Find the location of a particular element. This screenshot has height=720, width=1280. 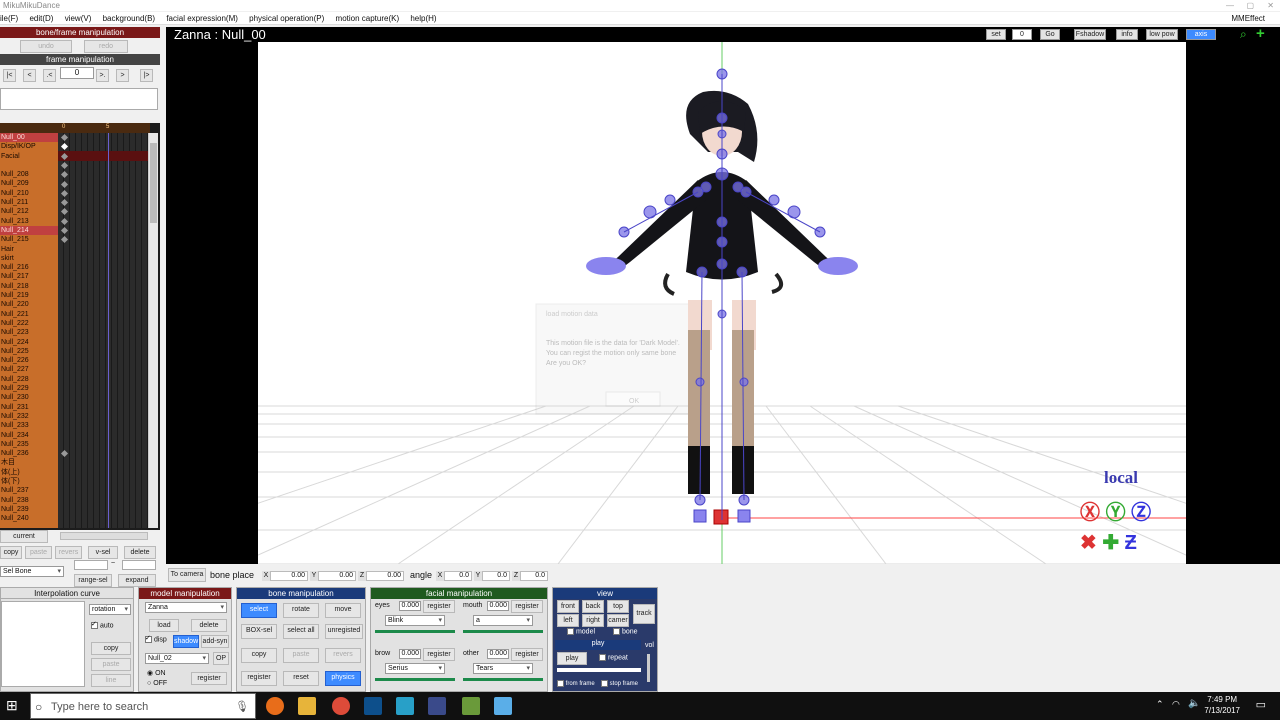

op-button: OP is located at coordinates (221, 658).